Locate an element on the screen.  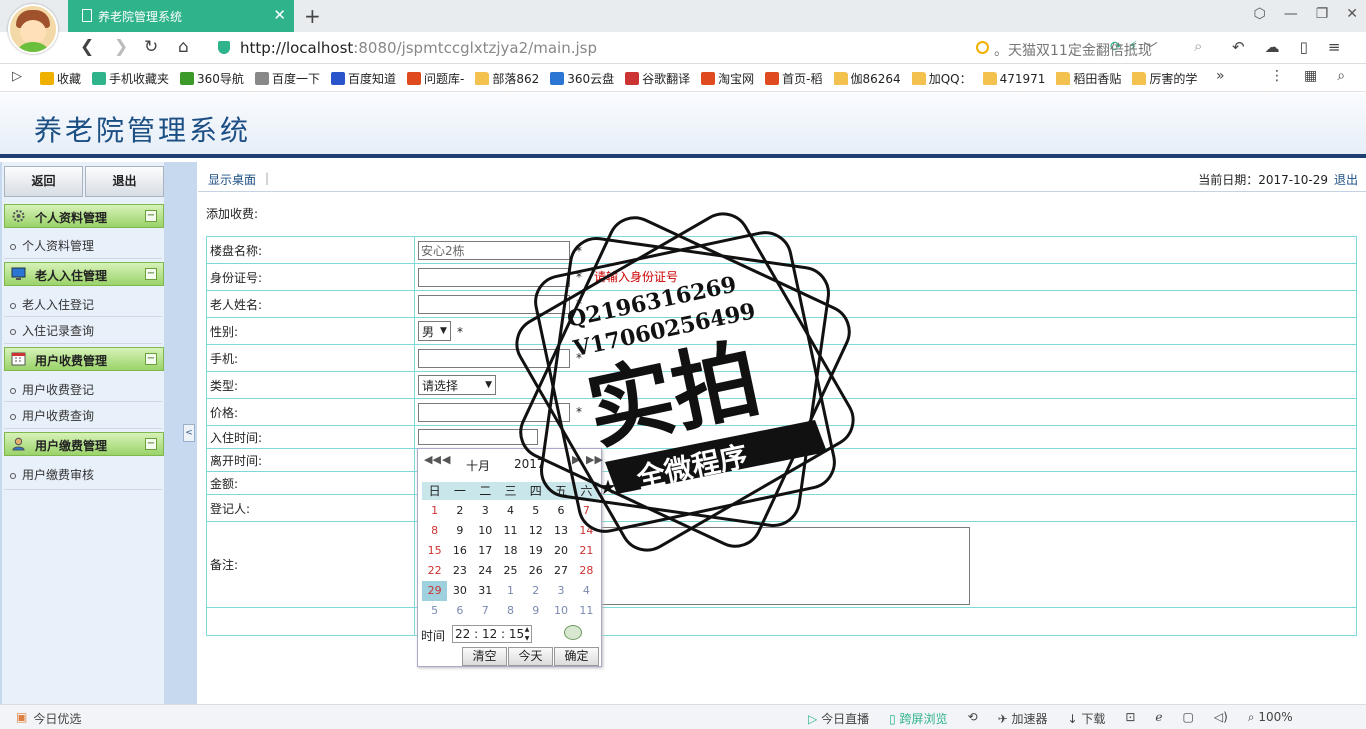
search-box: 。天猫双11定金翻倍抵现 ⌕ is located at coordinates (1094, 48).